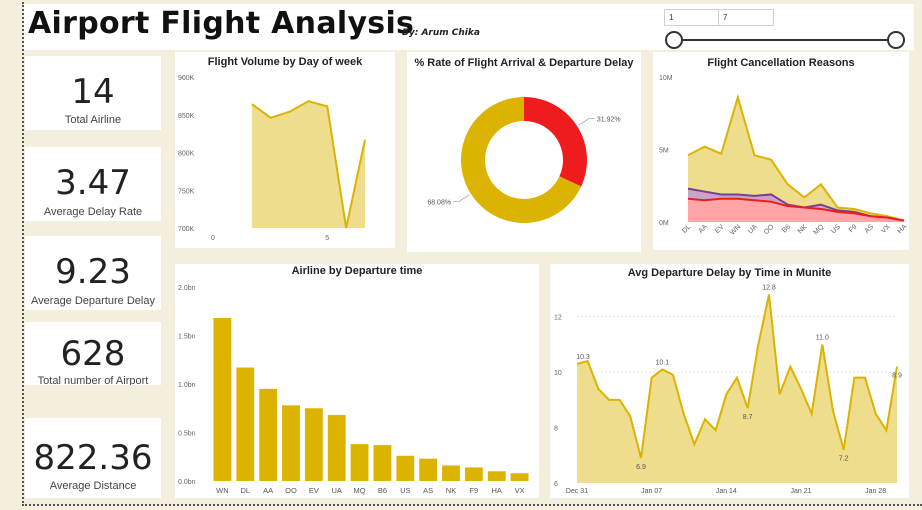 The image size is (922, 510). Describe the element at coordinates (187, 385) in the screenshot. I see `y-tick-label: 1.0bn` at that location.